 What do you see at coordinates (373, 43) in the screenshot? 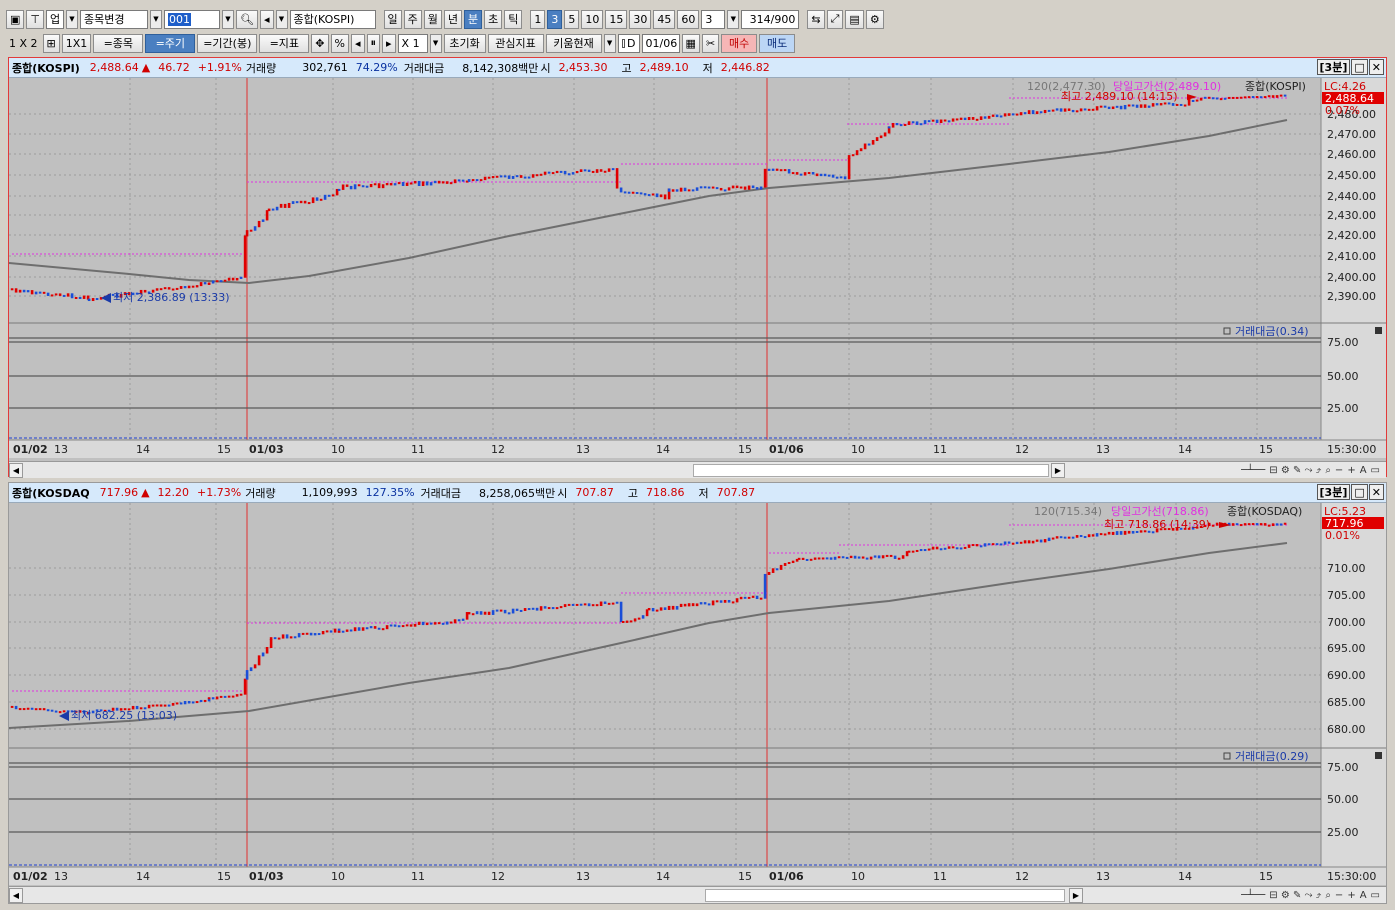
I see `pause-icon: ⏸︎` at bounding box center [373, 43].